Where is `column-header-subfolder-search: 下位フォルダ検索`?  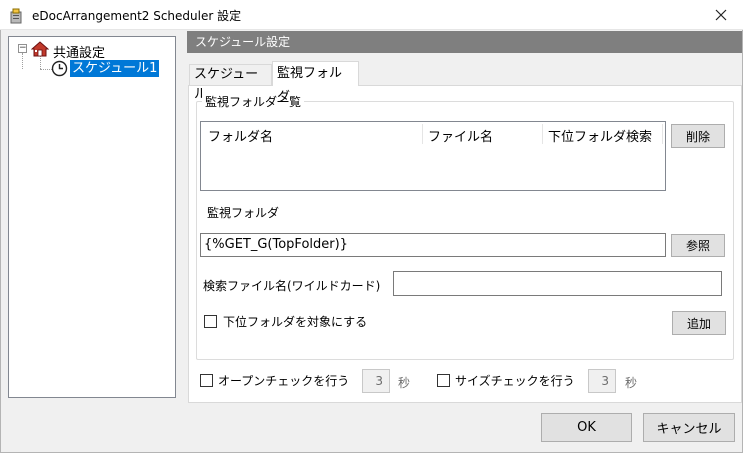
column-header-subfolder-search: 下位フォルダ検索 is located at coordinates (600, 135).